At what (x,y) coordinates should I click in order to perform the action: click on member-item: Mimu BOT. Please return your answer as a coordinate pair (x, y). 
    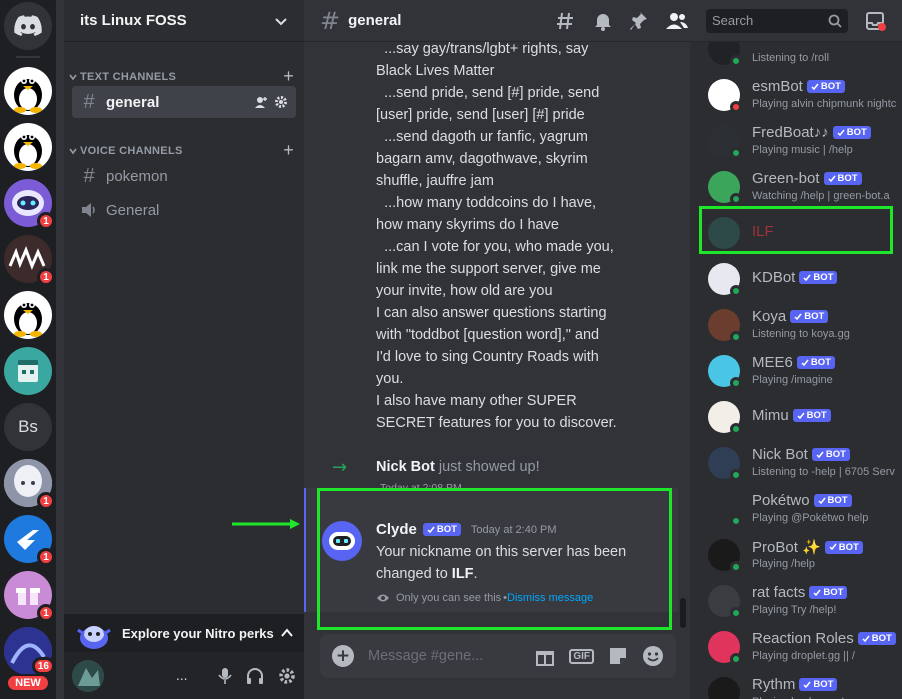
    Looking at the image, I should click on (801, 417).